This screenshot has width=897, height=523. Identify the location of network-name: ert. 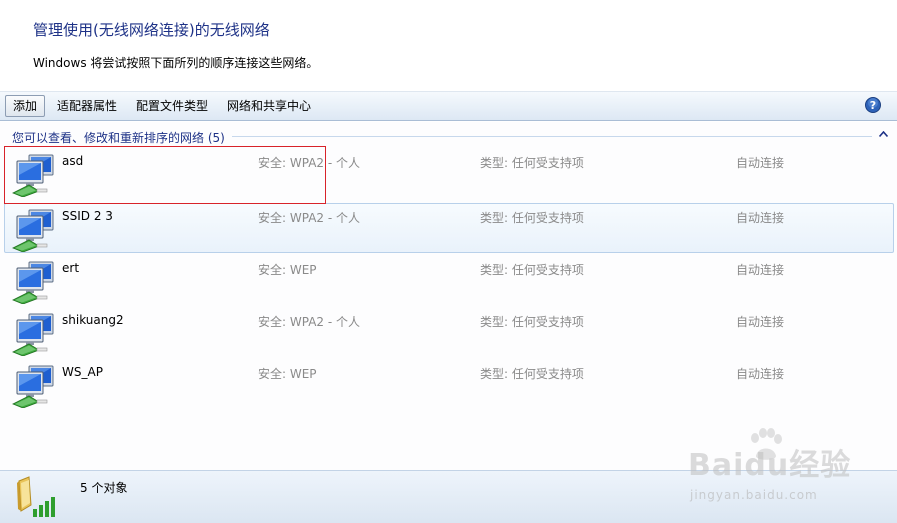
(71, 268).